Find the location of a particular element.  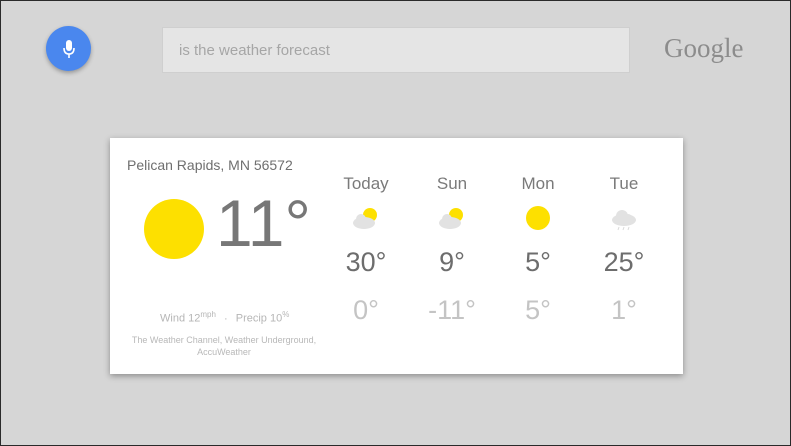

forecast-low: 1° is located at coordinates (624, 310).